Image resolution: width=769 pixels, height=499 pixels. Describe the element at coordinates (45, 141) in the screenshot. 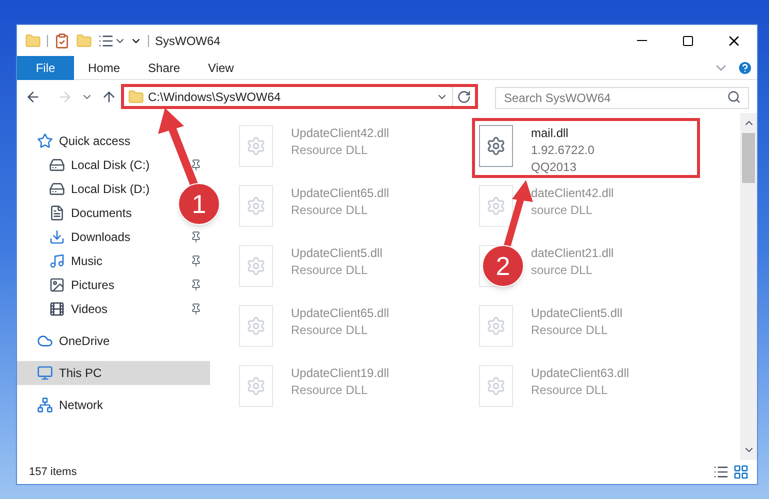

I see `star-icon` at that location.